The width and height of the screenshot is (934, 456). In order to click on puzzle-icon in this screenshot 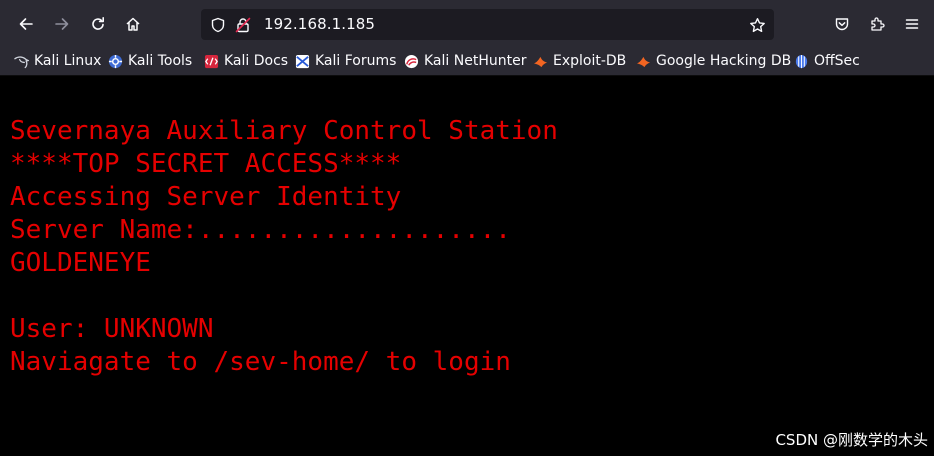, I will do `click(878, 24)`.